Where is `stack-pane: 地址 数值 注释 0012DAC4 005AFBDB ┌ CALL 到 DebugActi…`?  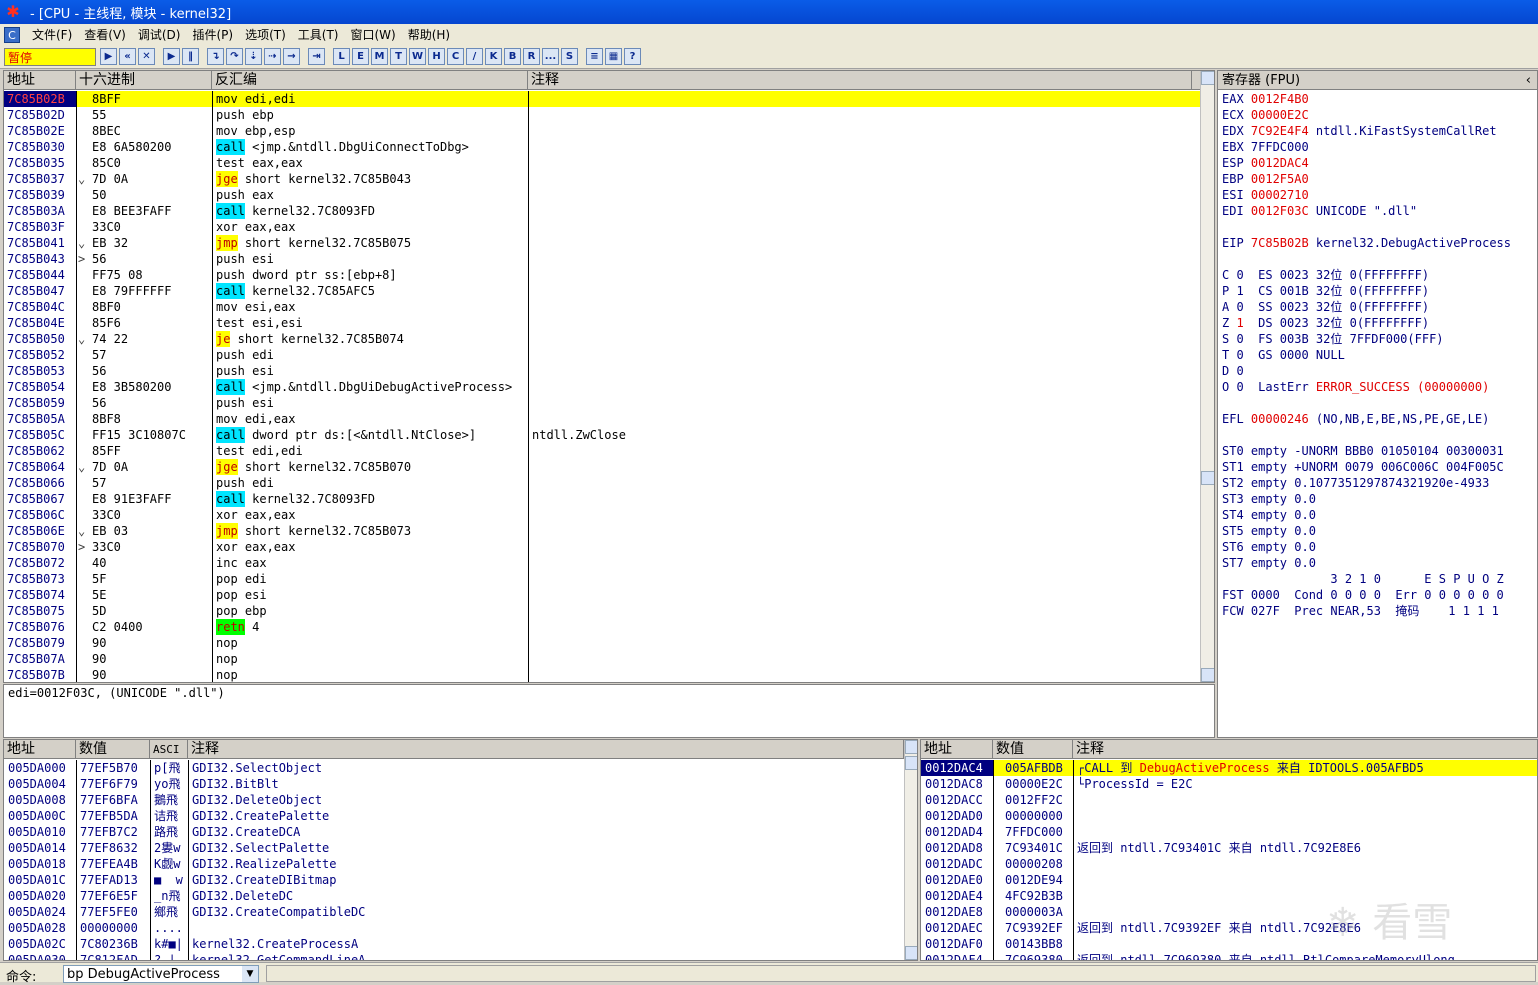 stack-pane: 地址 数值 注释 0012DAC4 005AFBDB ┌ CALL 到 DebugActi… is located at coordinates (1229, 850).